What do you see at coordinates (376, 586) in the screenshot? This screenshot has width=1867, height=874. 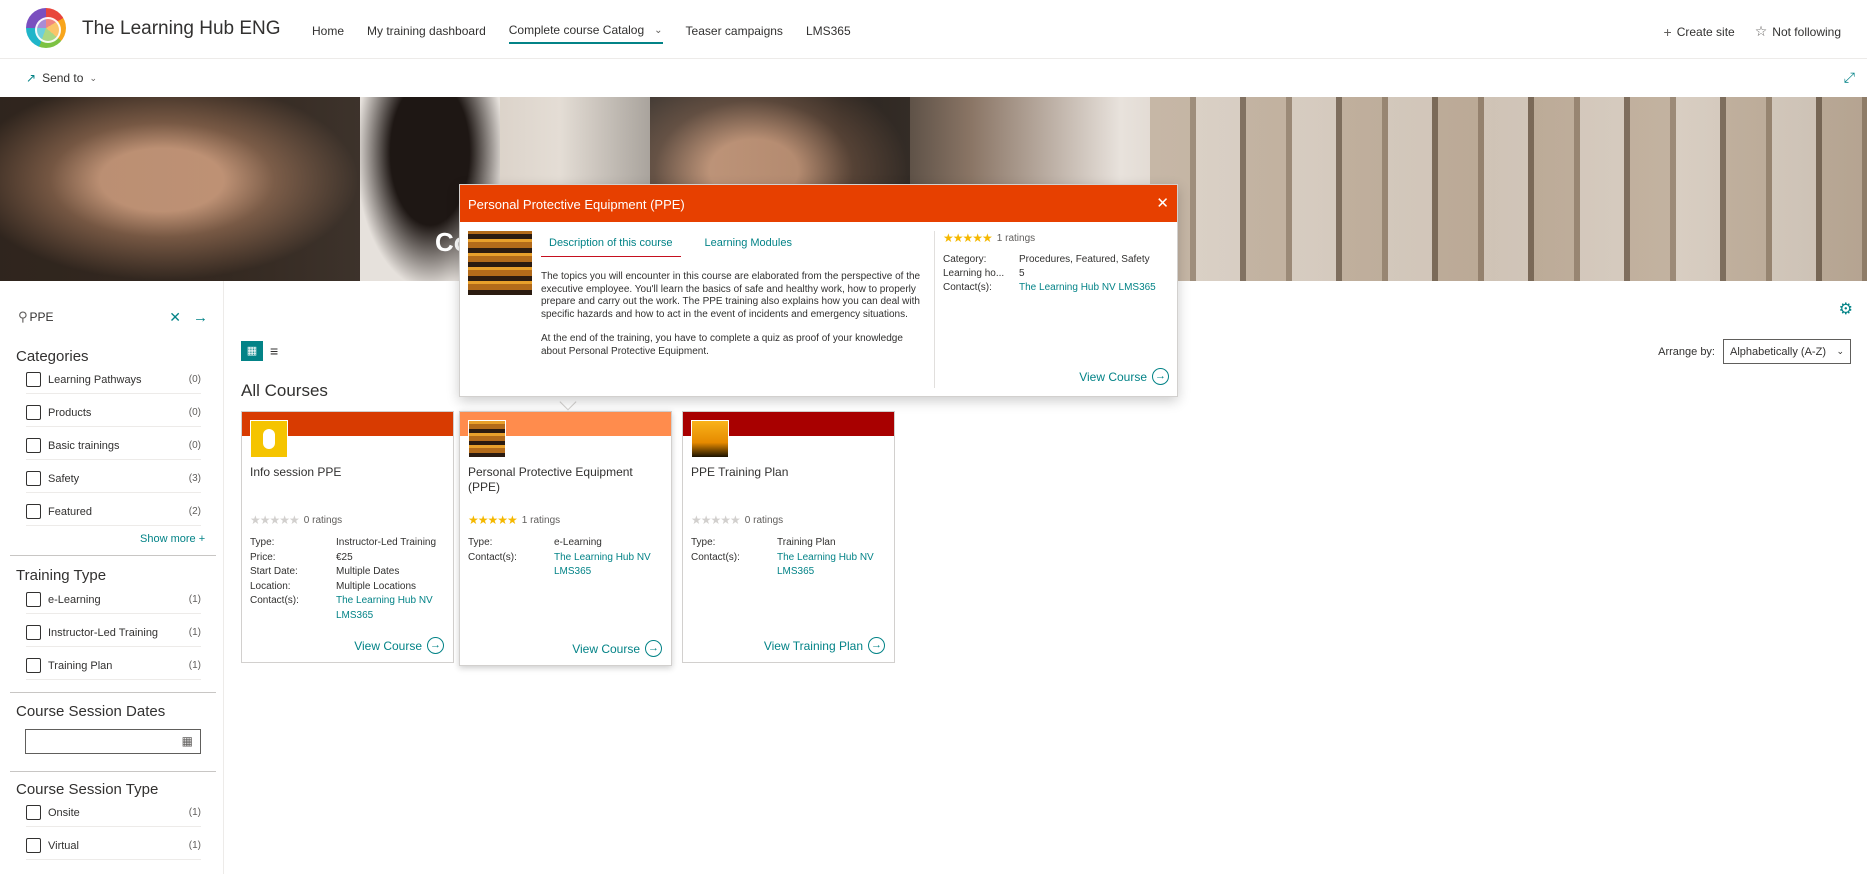 I see `meta-value: Multiple Locations` at bounding box center [376, 586].